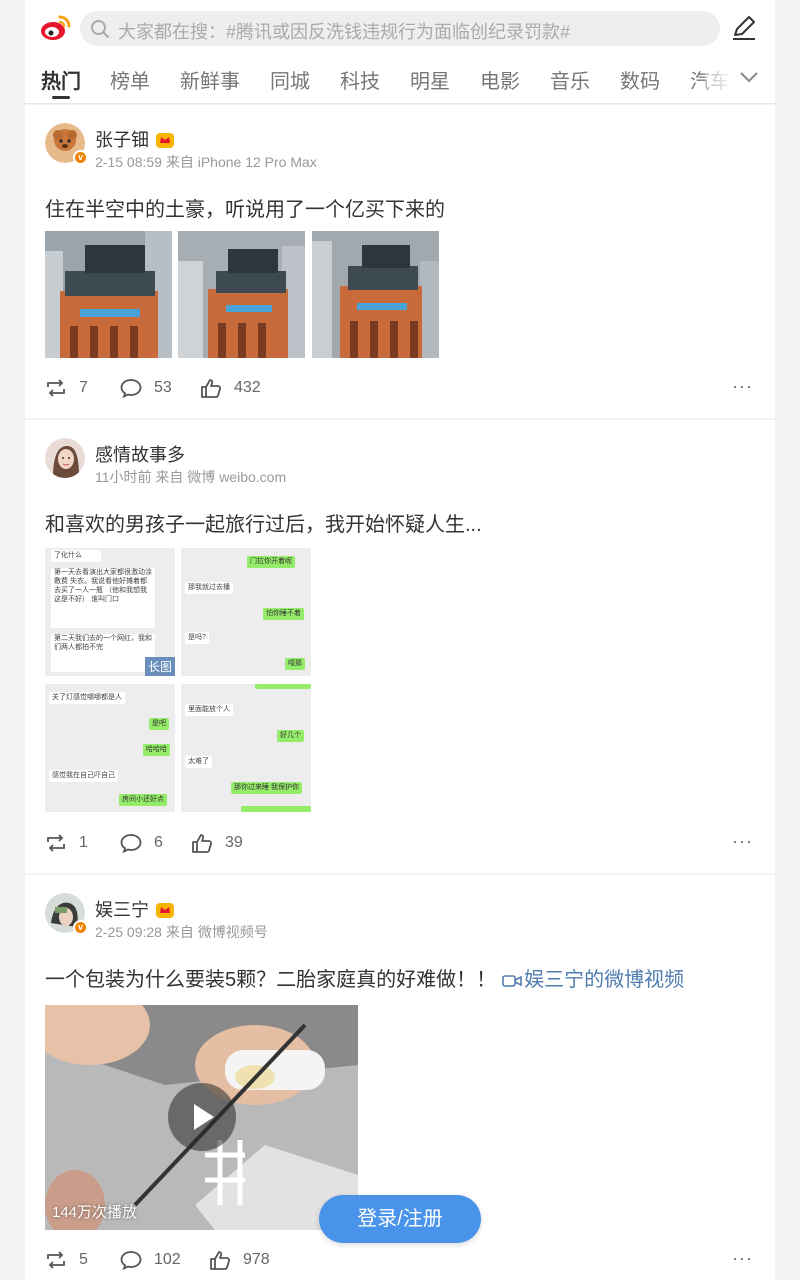 Image resolution: width=800 pixels, height=1280 pixels. I want to click on repost-count: 7, so click(83, 387).